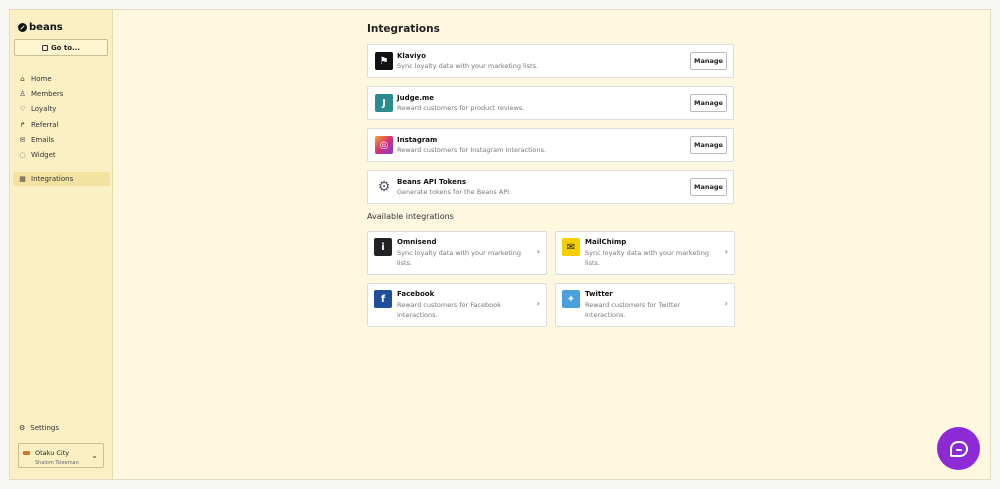  What do you see at coordinates (61, 109) in the screenshot?
I see `sidebar-item-loyalty: ♡ Loyalty` at bounding box center [61, 109].